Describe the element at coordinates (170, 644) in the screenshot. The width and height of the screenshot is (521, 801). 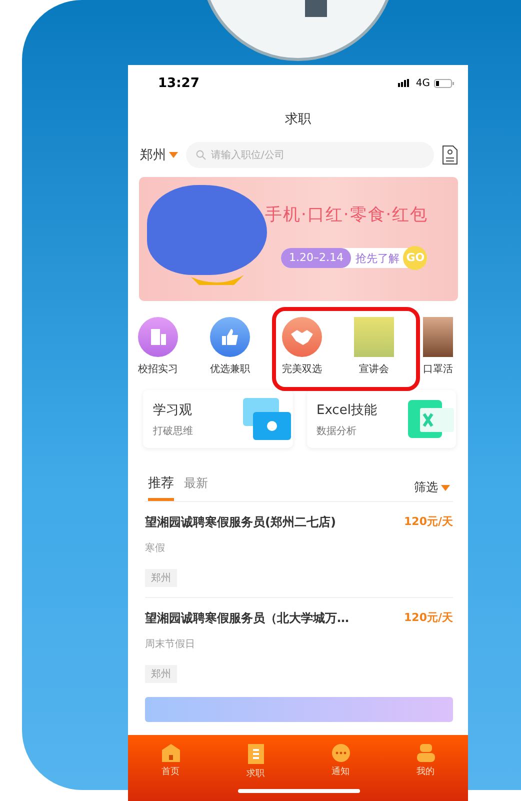
I see `job-period: 周末节假日` at that location.